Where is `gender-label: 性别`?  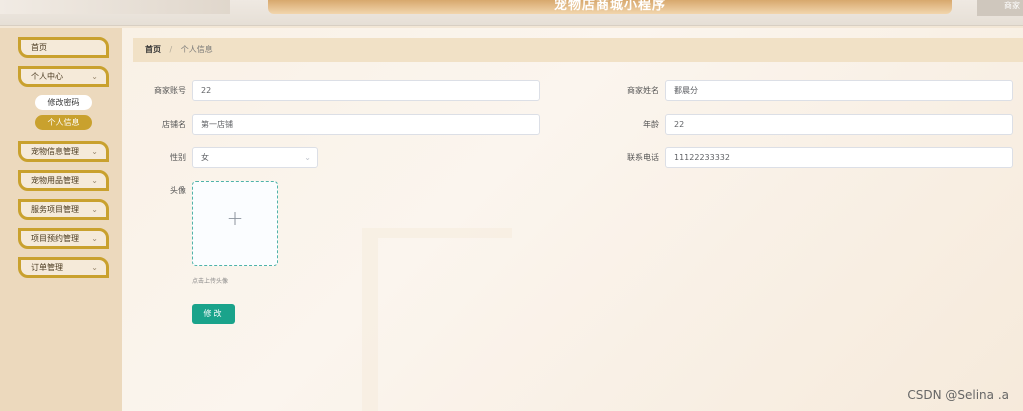
gender-label: 性别 is located at coordinates (178, 157).